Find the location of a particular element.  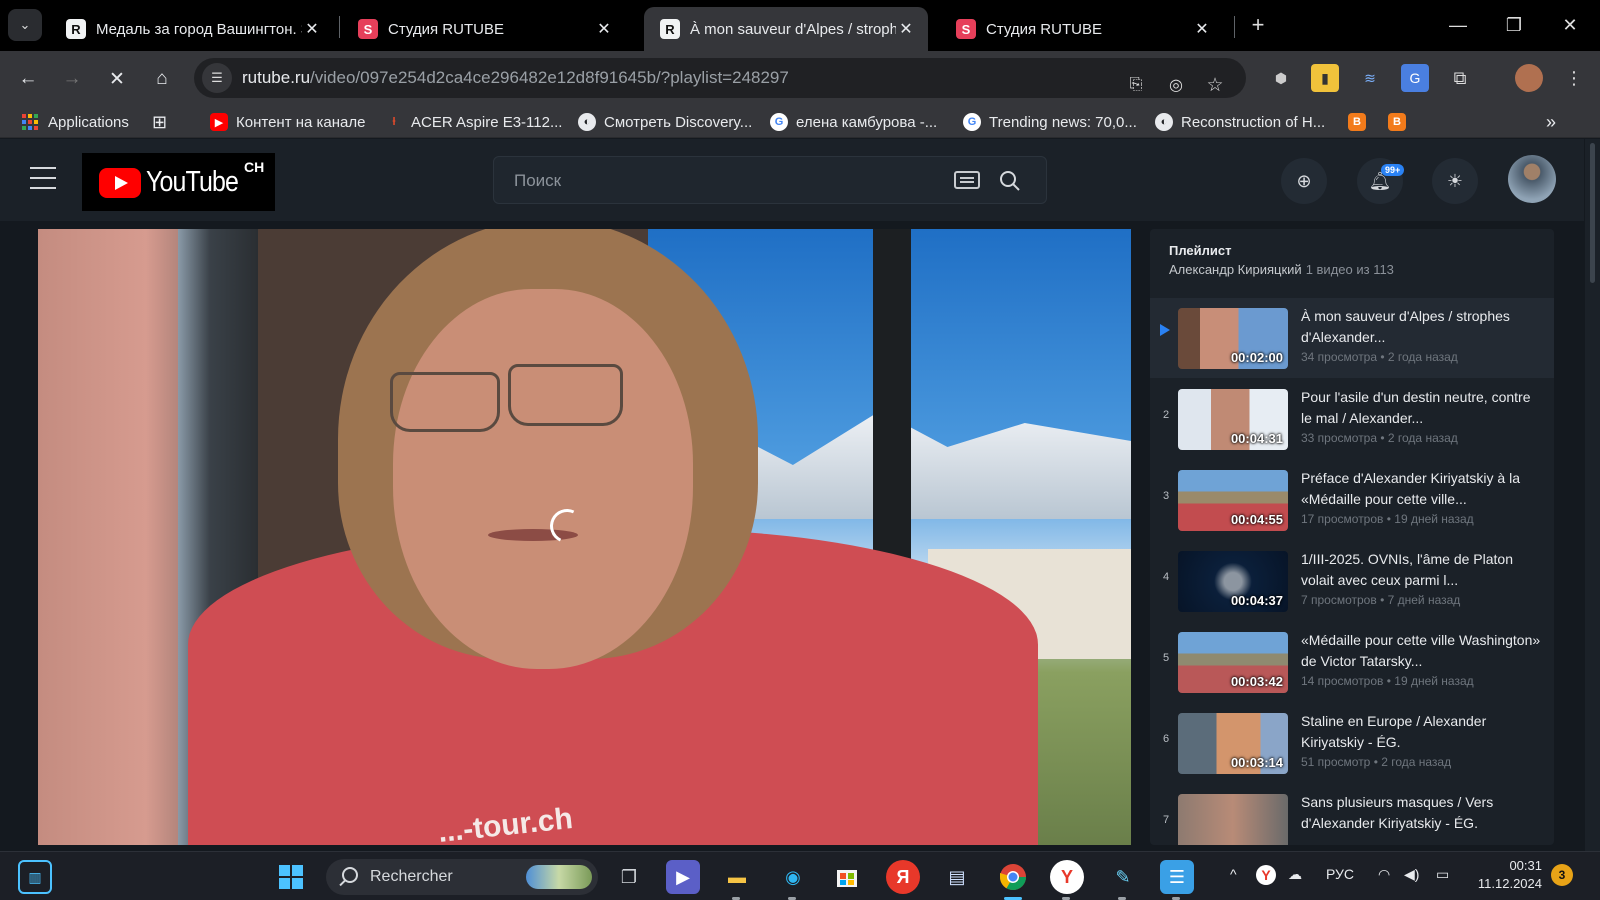

microsoft-store-icon is located at coordinates (847, 877).